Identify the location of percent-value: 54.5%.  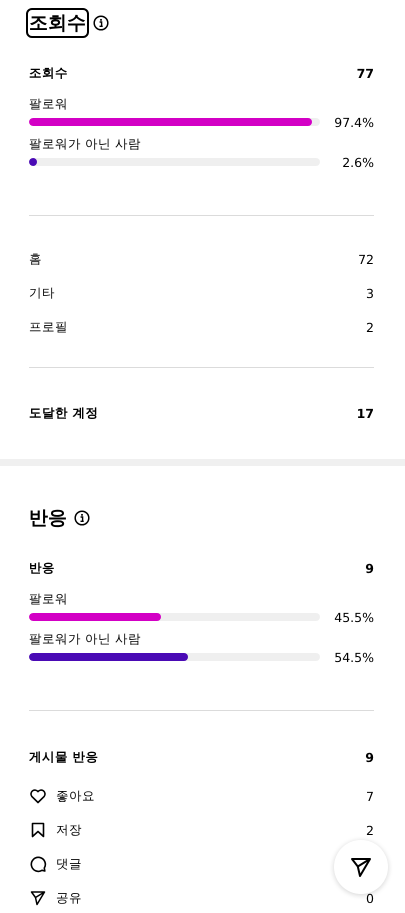
(354, 657).